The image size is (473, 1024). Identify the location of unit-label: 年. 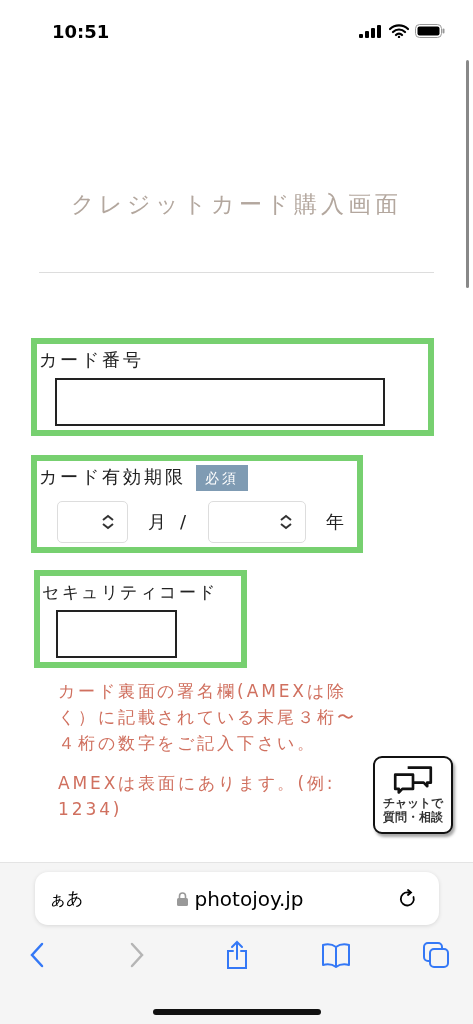
(335, 522).